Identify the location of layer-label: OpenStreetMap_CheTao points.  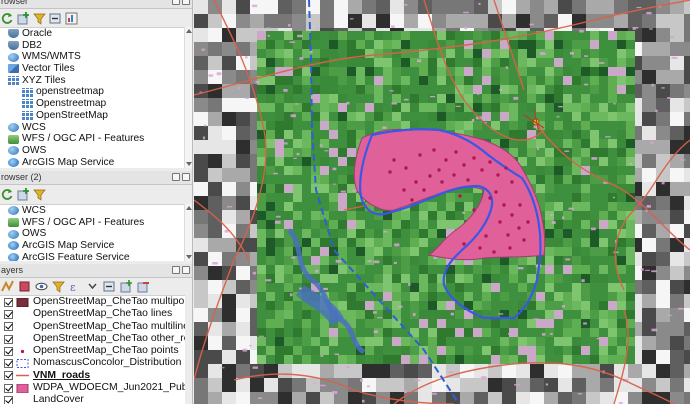
(106, 351).